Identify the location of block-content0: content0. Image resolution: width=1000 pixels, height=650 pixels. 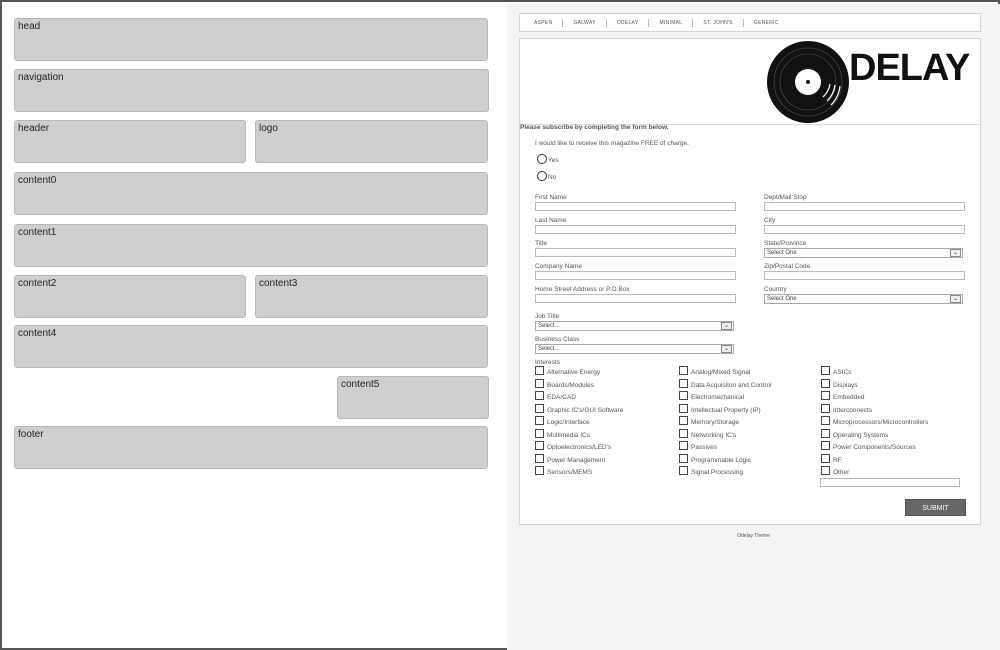
(251, 193).